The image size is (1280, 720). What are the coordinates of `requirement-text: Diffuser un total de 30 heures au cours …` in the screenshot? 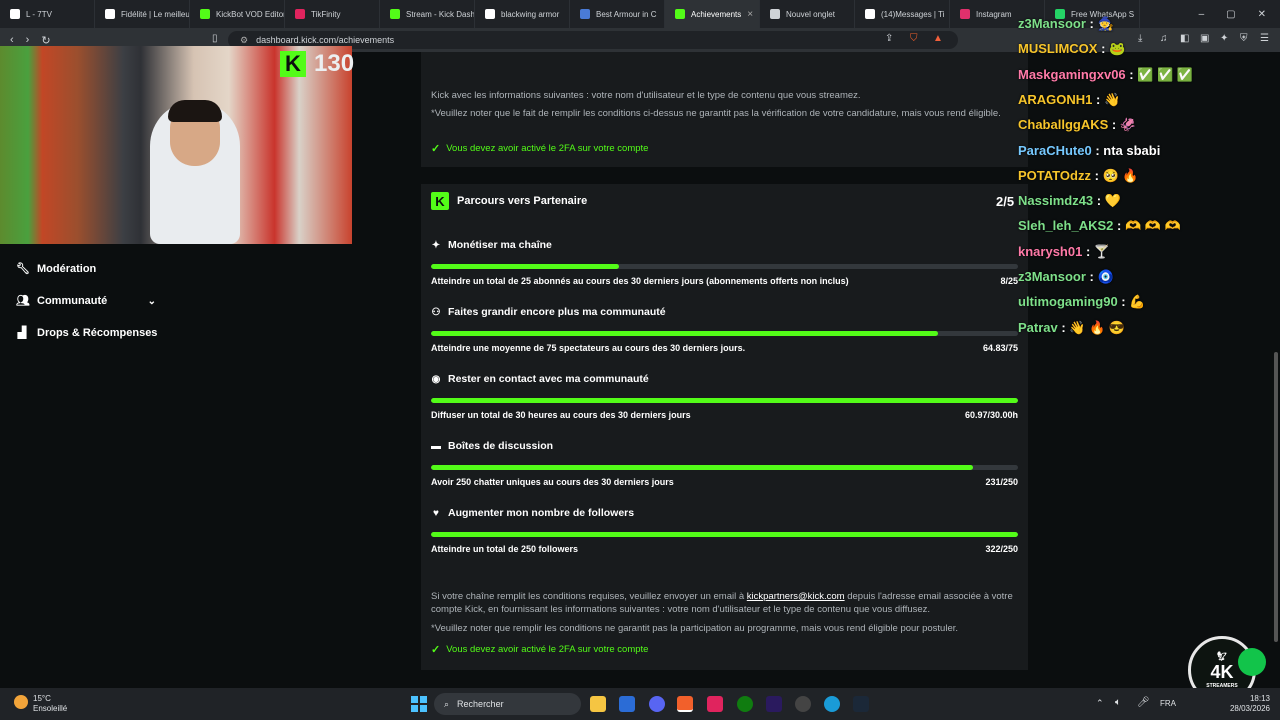 It's located at (561, 415).